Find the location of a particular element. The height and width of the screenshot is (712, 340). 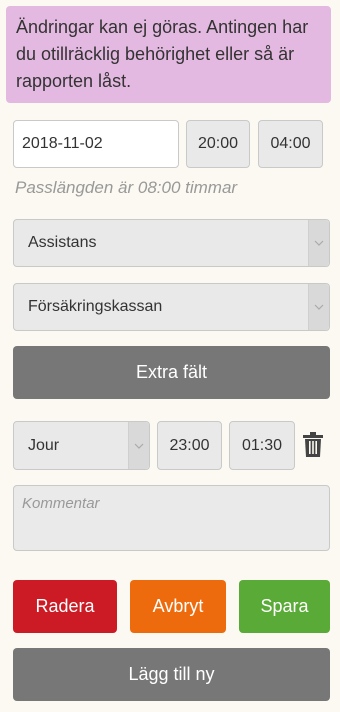

add-new-label: Lägg till ny is located at coordinates (171, 674).